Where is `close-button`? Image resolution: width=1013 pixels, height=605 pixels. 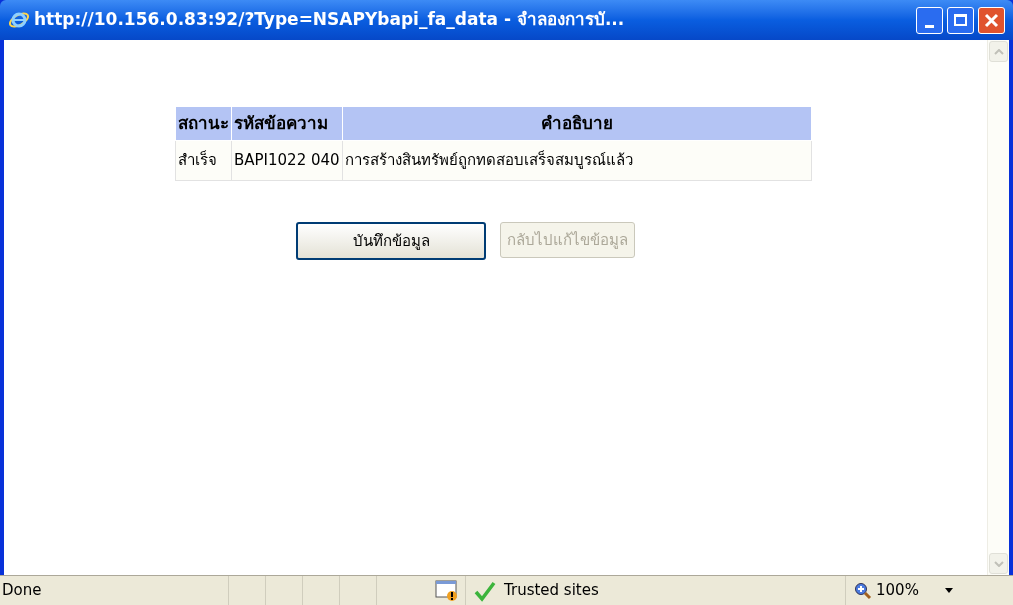
close-button is located at coordinates (991, 20).